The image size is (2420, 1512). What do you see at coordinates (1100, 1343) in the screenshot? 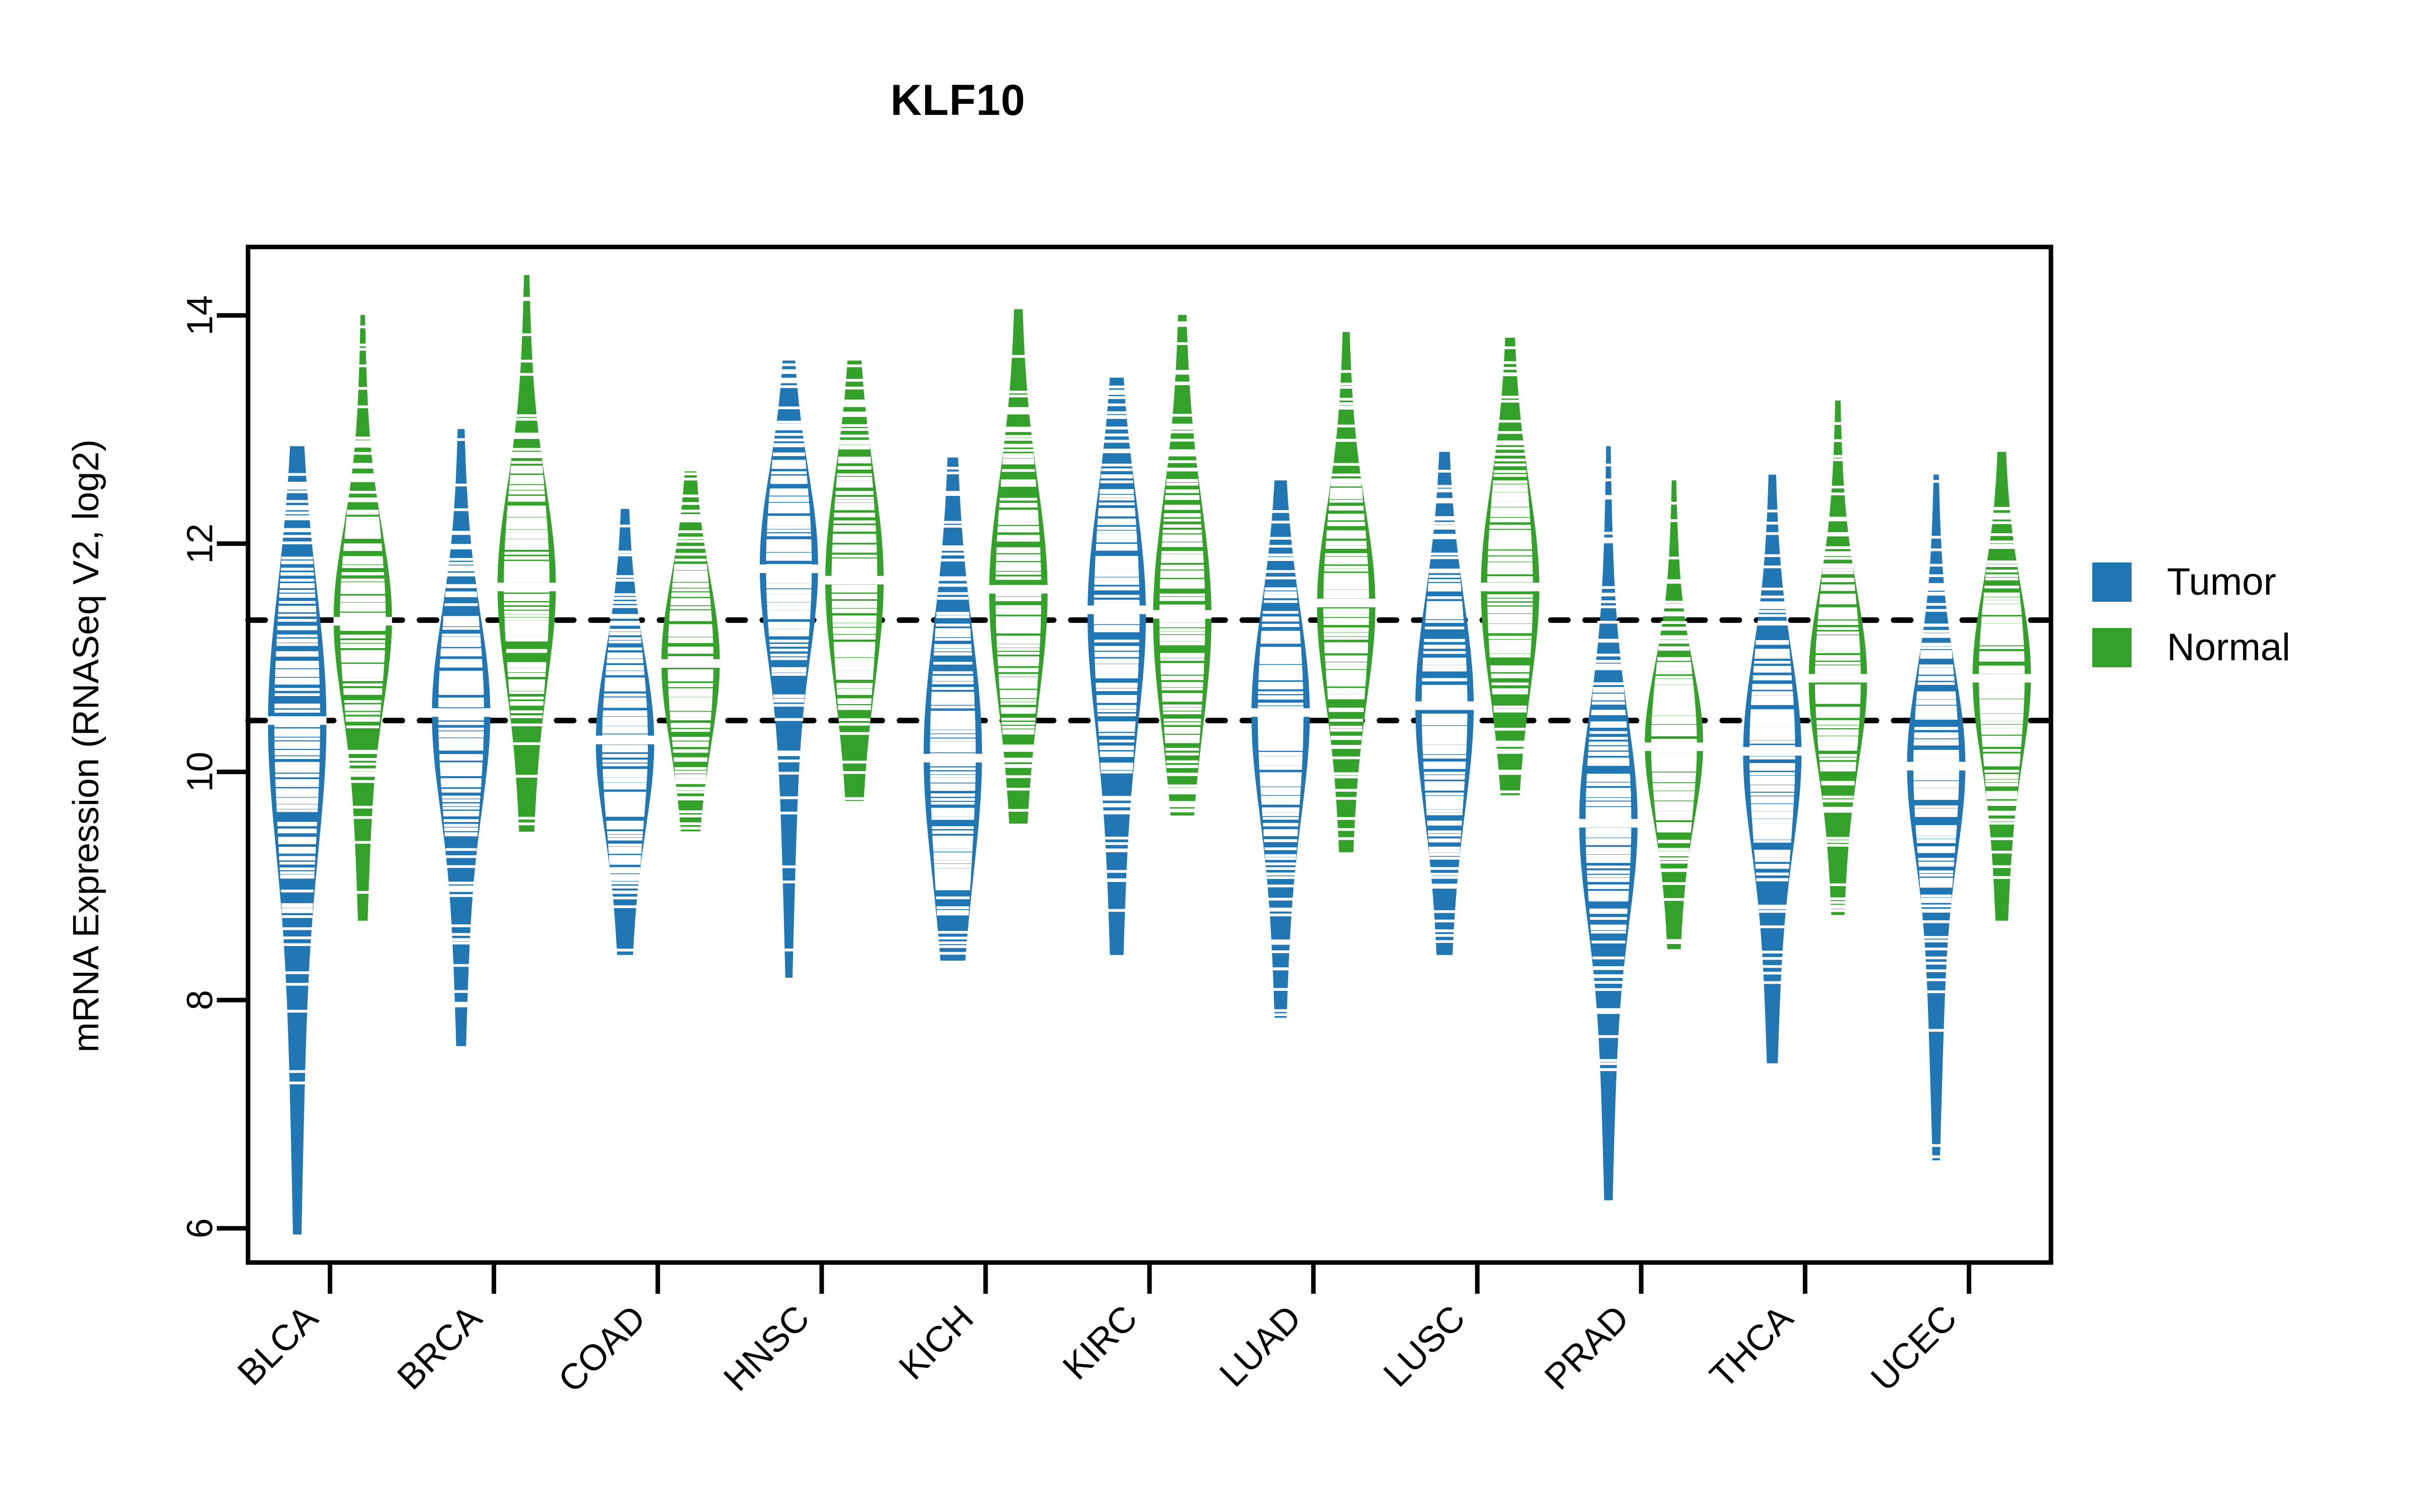
I see `x-tick-label-KIRC: KIRC` at bounding box center [1100, 1343].